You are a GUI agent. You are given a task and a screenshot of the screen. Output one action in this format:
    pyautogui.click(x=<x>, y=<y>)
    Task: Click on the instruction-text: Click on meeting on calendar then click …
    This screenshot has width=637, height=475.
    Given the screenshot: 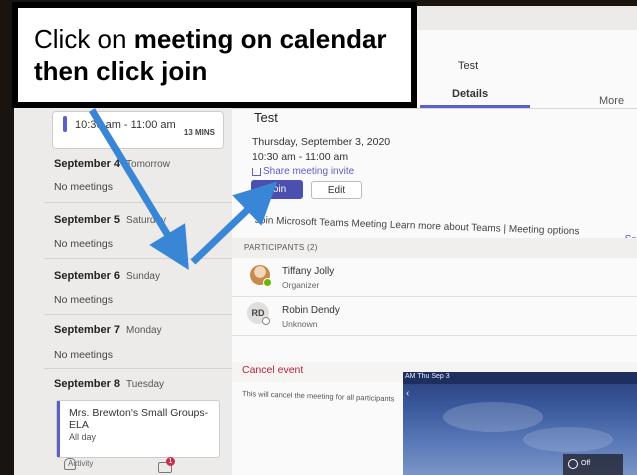 What is the action you would take?
    pyautogui.click(x=210, y=55)
    